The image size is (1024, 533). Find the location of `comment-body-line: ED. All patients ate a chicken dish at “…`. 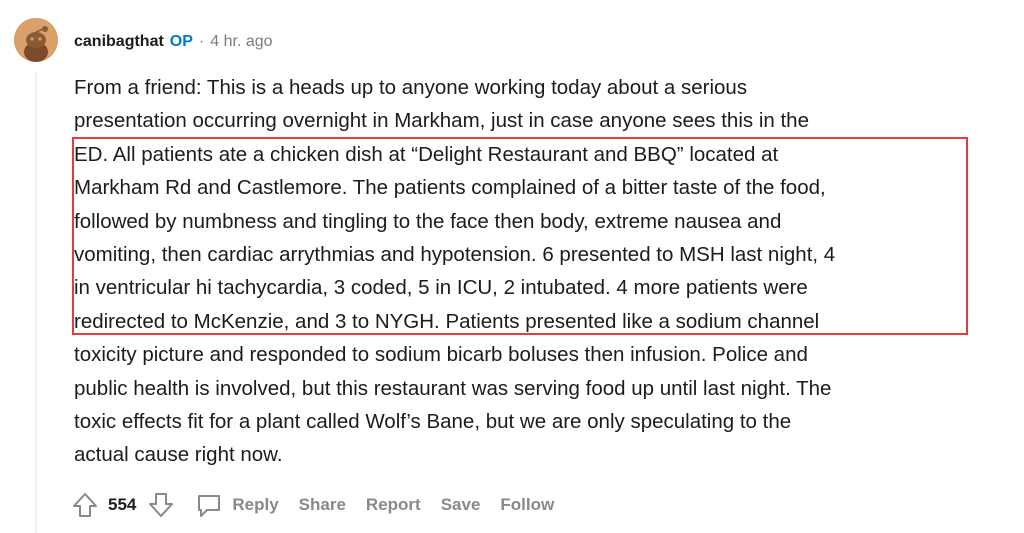

comment-body-line: ED. All patients ate a chicken dish at “… is located at coordinates (426, 154).